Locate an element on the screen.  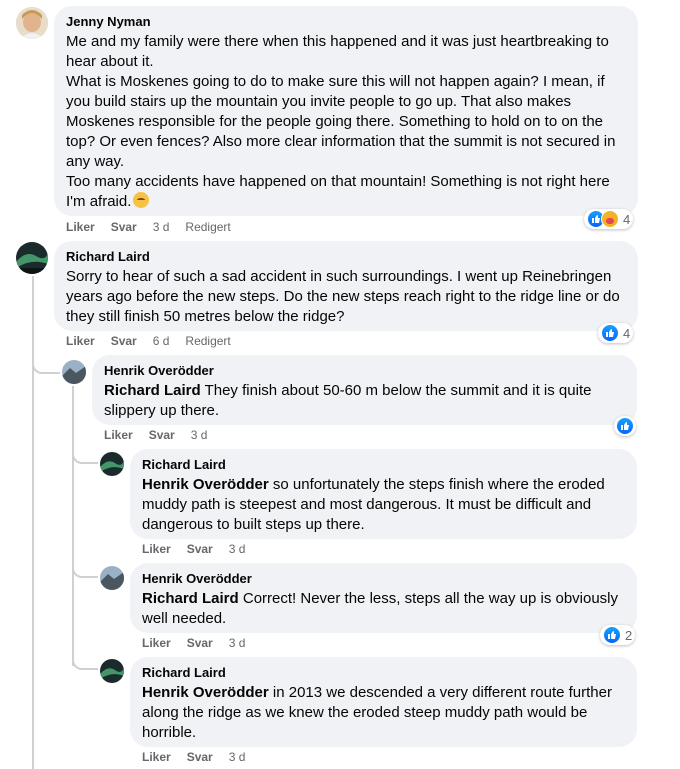
comment-actions: Liker Svar 6 d Redigert is located at coordinates (156, 341).